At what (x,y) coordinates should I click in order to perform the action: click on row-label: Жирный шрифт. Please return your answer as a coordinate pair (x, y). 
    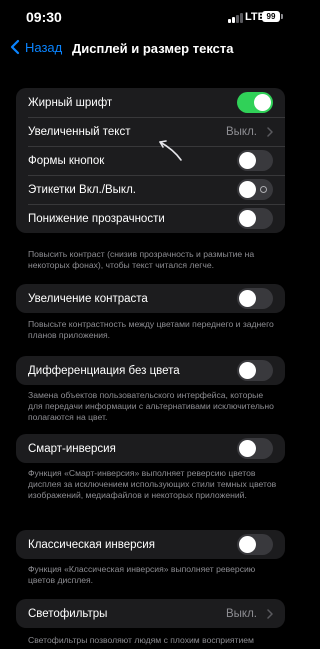
    Looking at the image, I should click on (70, 102).